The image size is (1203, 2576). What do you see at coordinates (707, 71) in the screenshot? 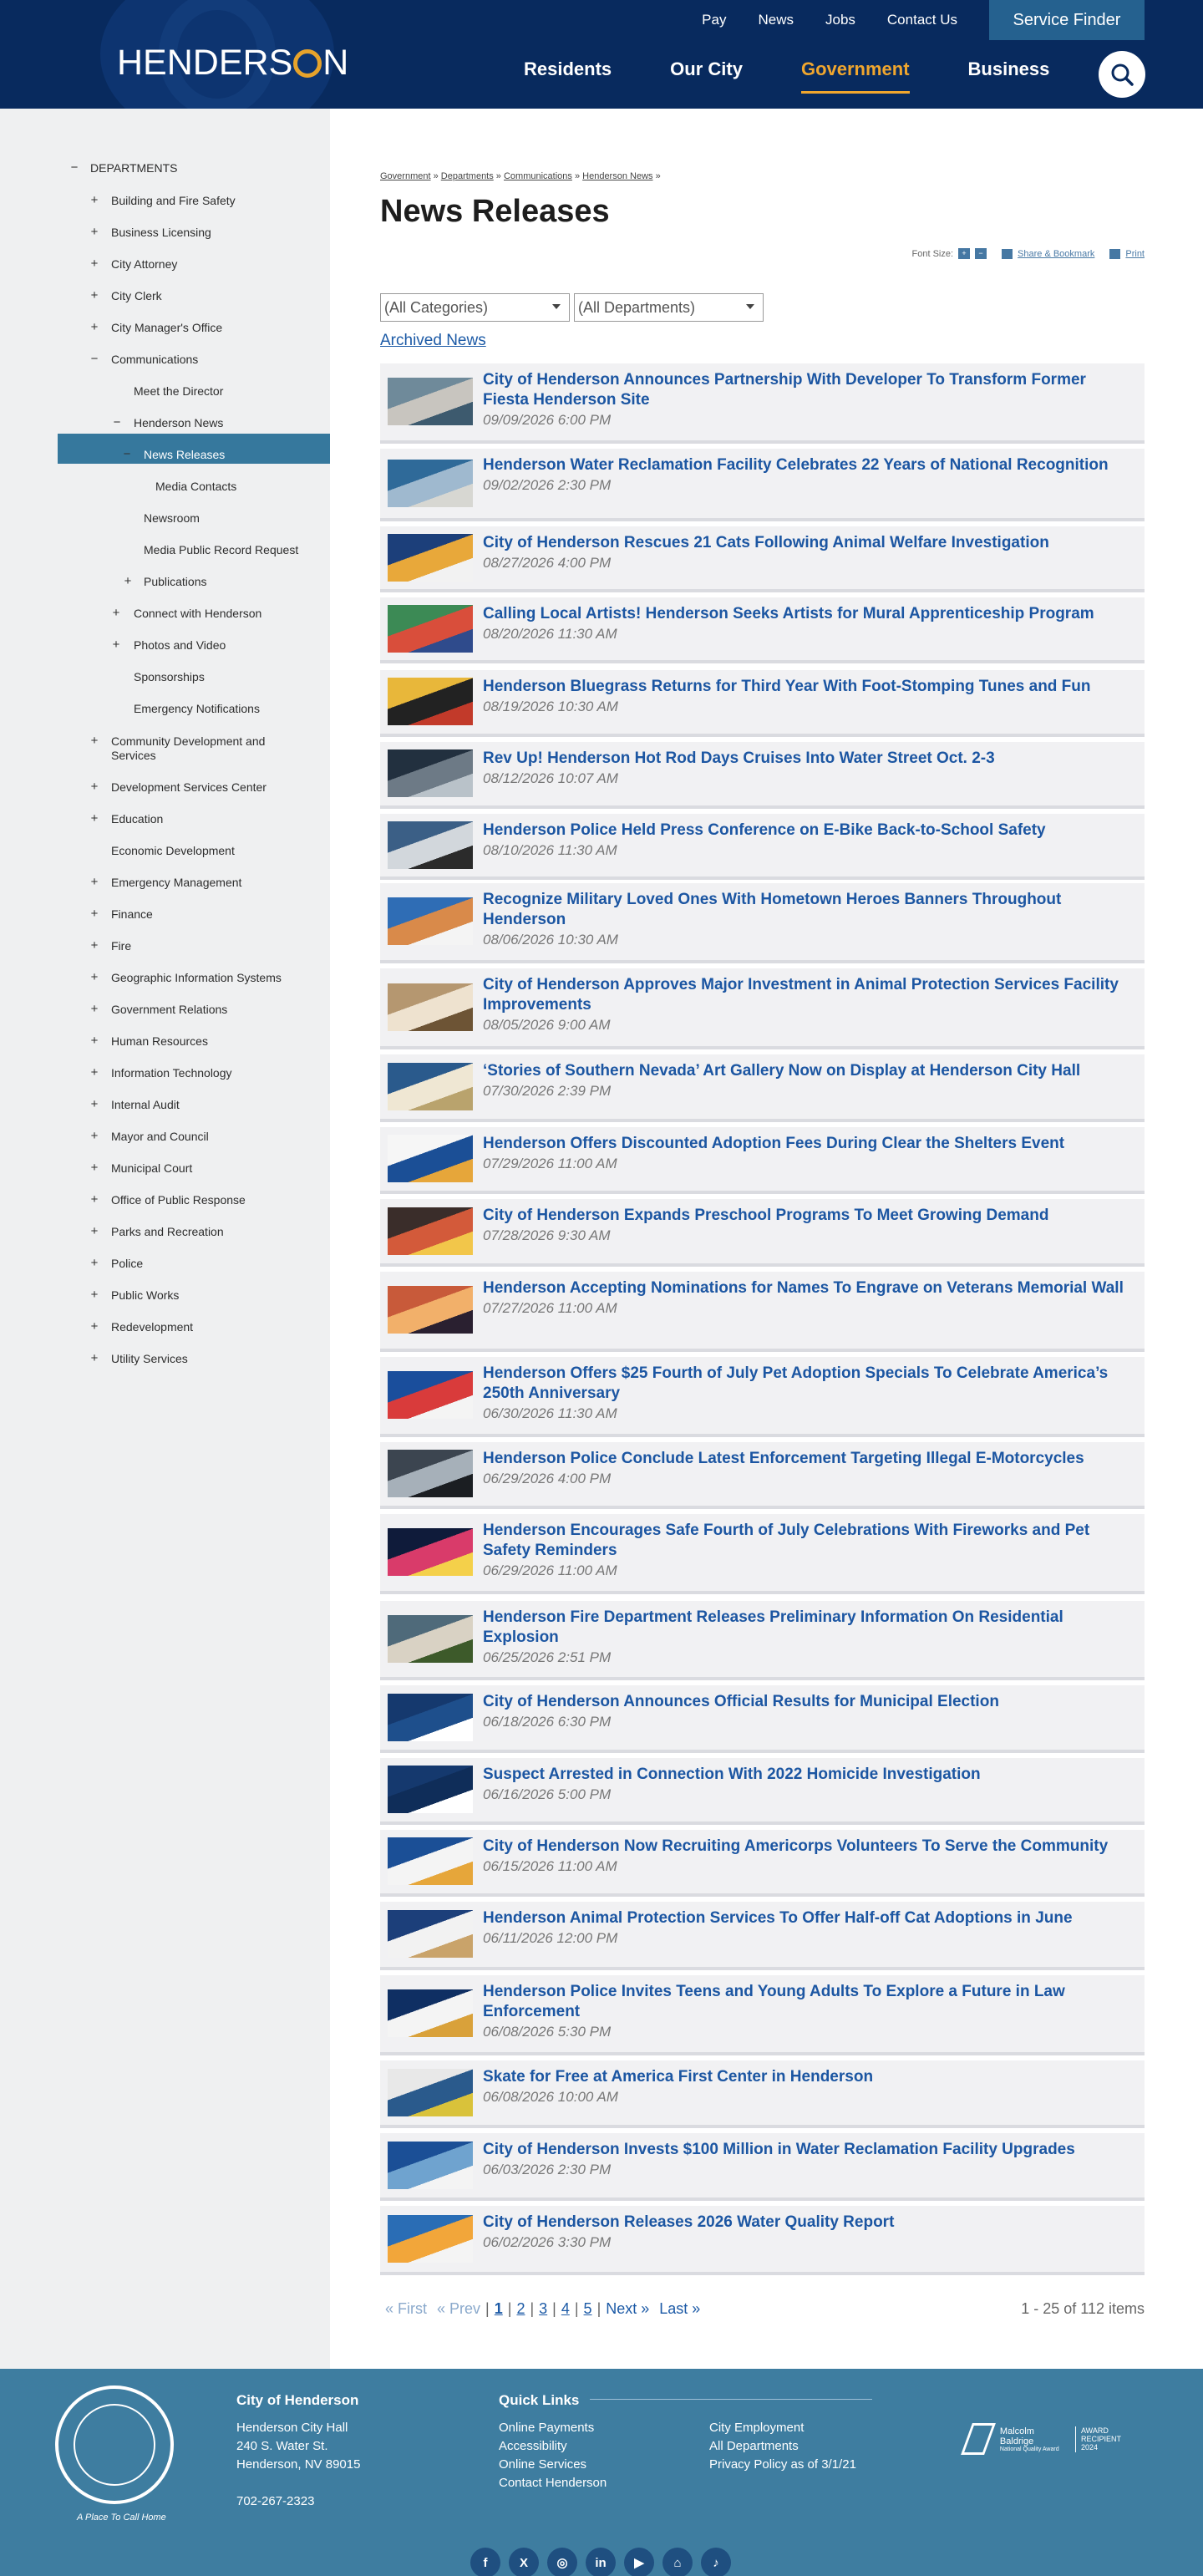
I see `nav-our-city: Our City` at bounding box center [707, 71].